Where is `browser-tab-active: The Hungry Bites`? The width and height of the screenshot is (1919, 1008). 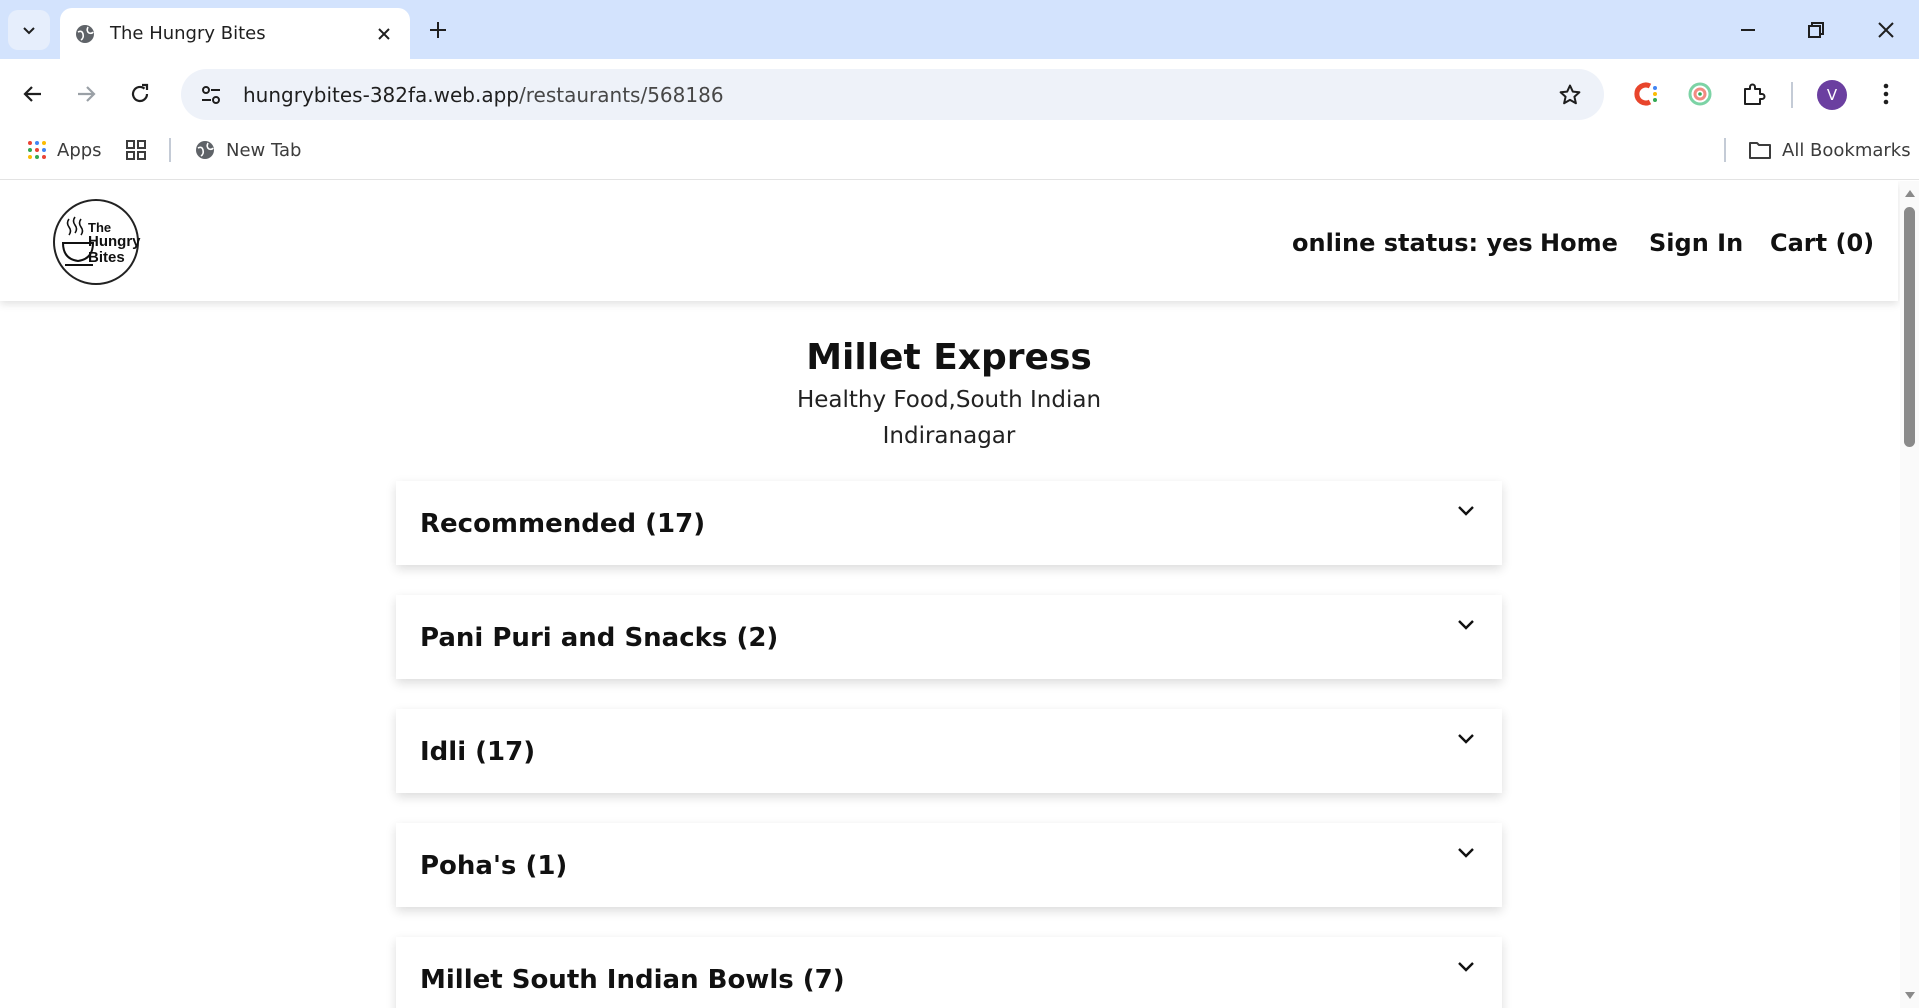 browser-tab-active: The Hungry Bites is located at coordinates (235, 33).